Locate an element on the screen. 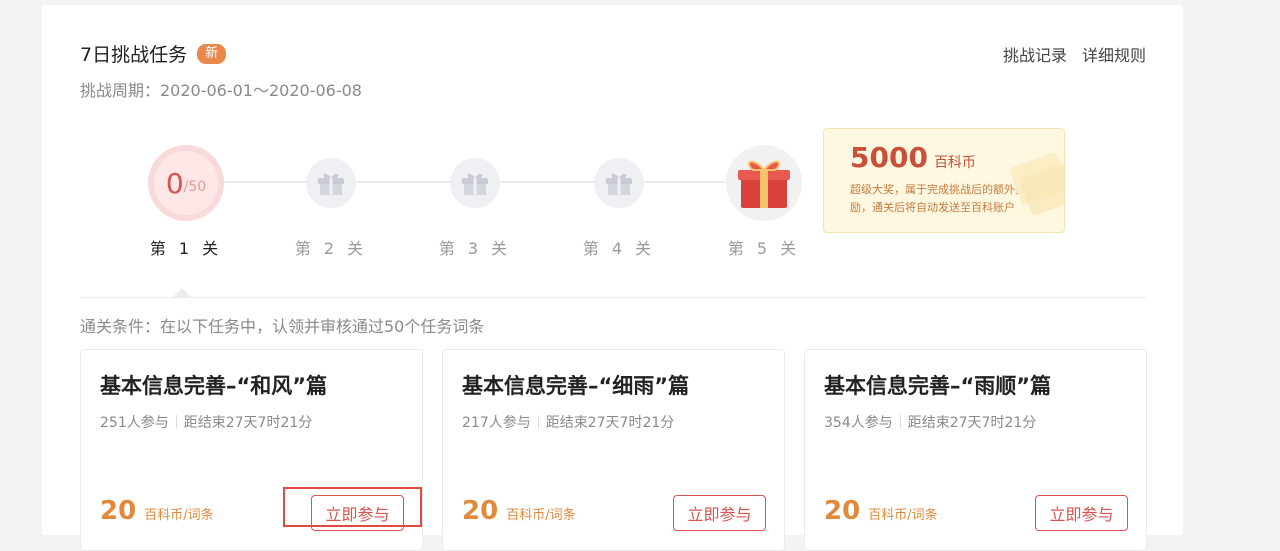  stage-label: 第 3 关 is located at coordinates (475, 248).